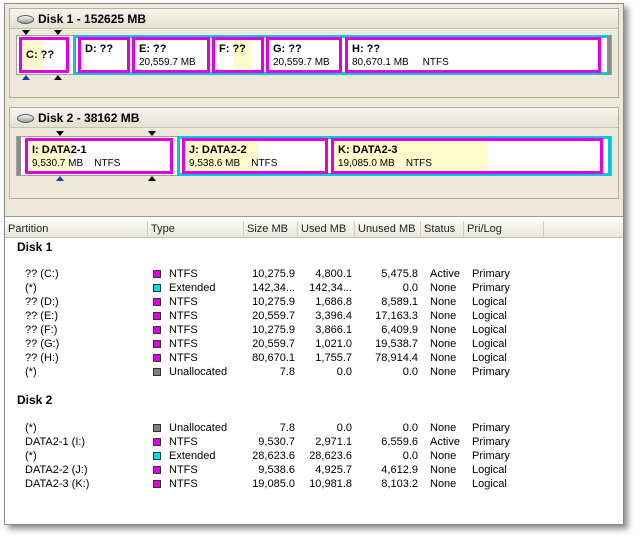  What do you see at coordinates (42, 302) in the screenshot?
I see `cell-partition: ?? (D:)` at bounding box center [42, 302].